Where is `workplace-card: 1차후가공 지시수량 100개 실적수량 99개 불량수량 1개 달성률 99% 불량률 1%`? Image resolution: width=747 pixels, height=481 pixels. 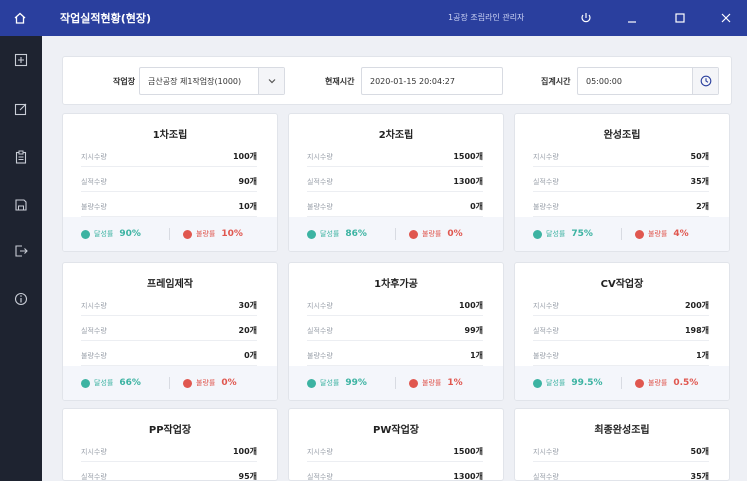
workplace-card: 1차후가공 지시수량 100개 실적수량 99개 불량수량 1개 달성률 99% 불량률 1% is located at coordinates (396, 331).